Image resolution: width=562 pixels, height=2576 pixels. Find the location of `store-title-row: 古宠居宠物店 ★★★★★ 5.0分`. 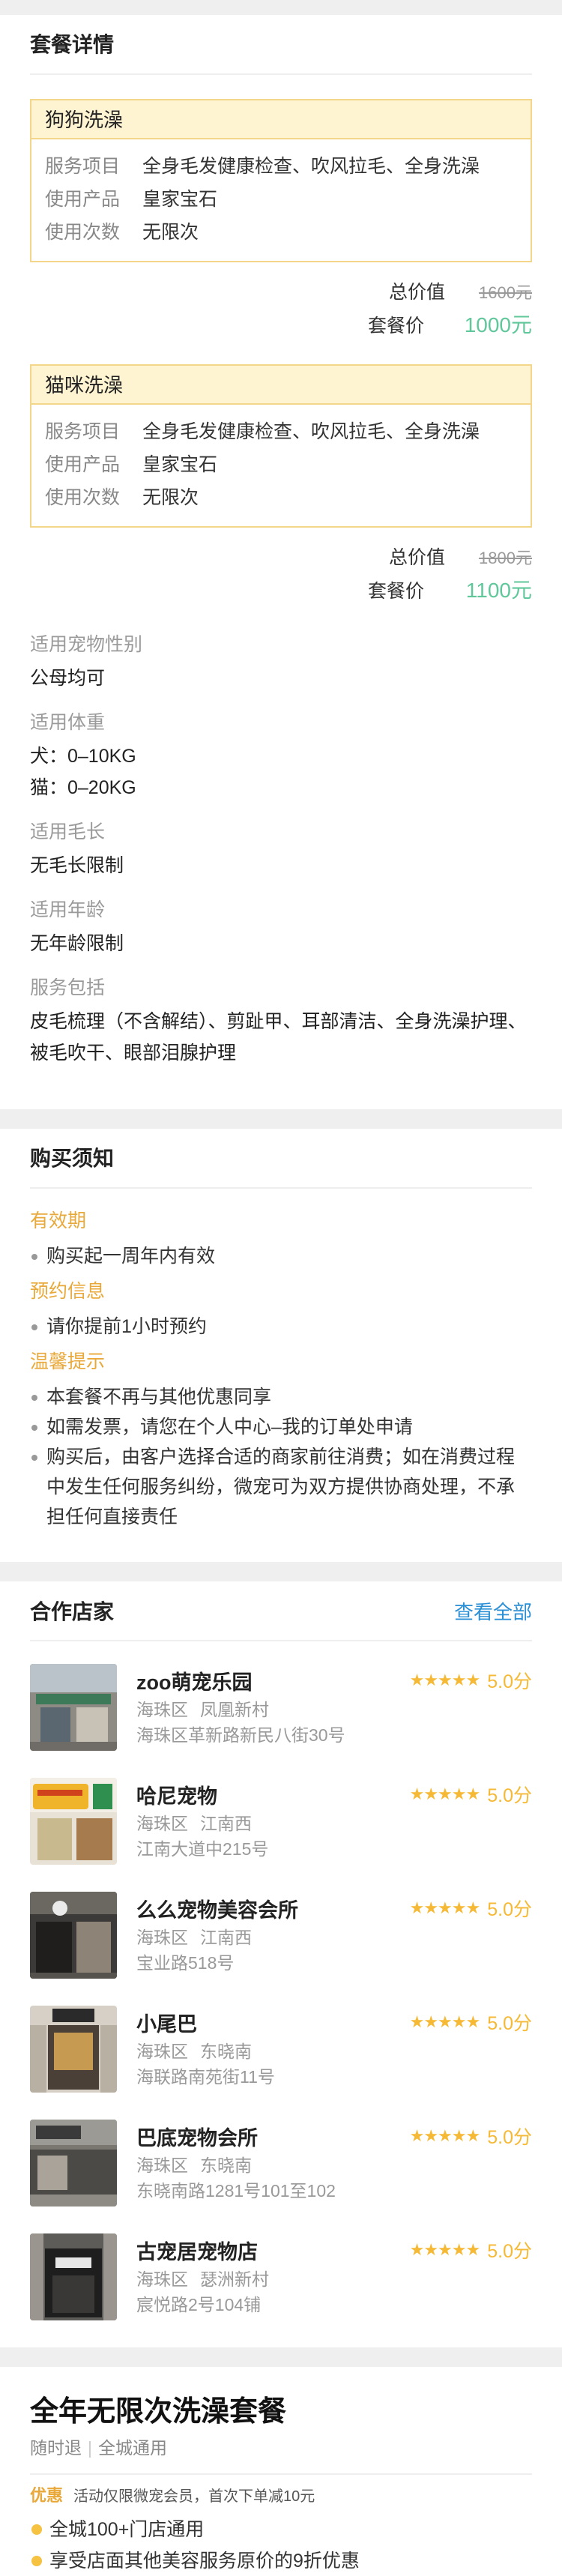

store-title-row: 古宠居宠物店 ★★★★★ 5.0分 is located at coordinates (334, 2249).